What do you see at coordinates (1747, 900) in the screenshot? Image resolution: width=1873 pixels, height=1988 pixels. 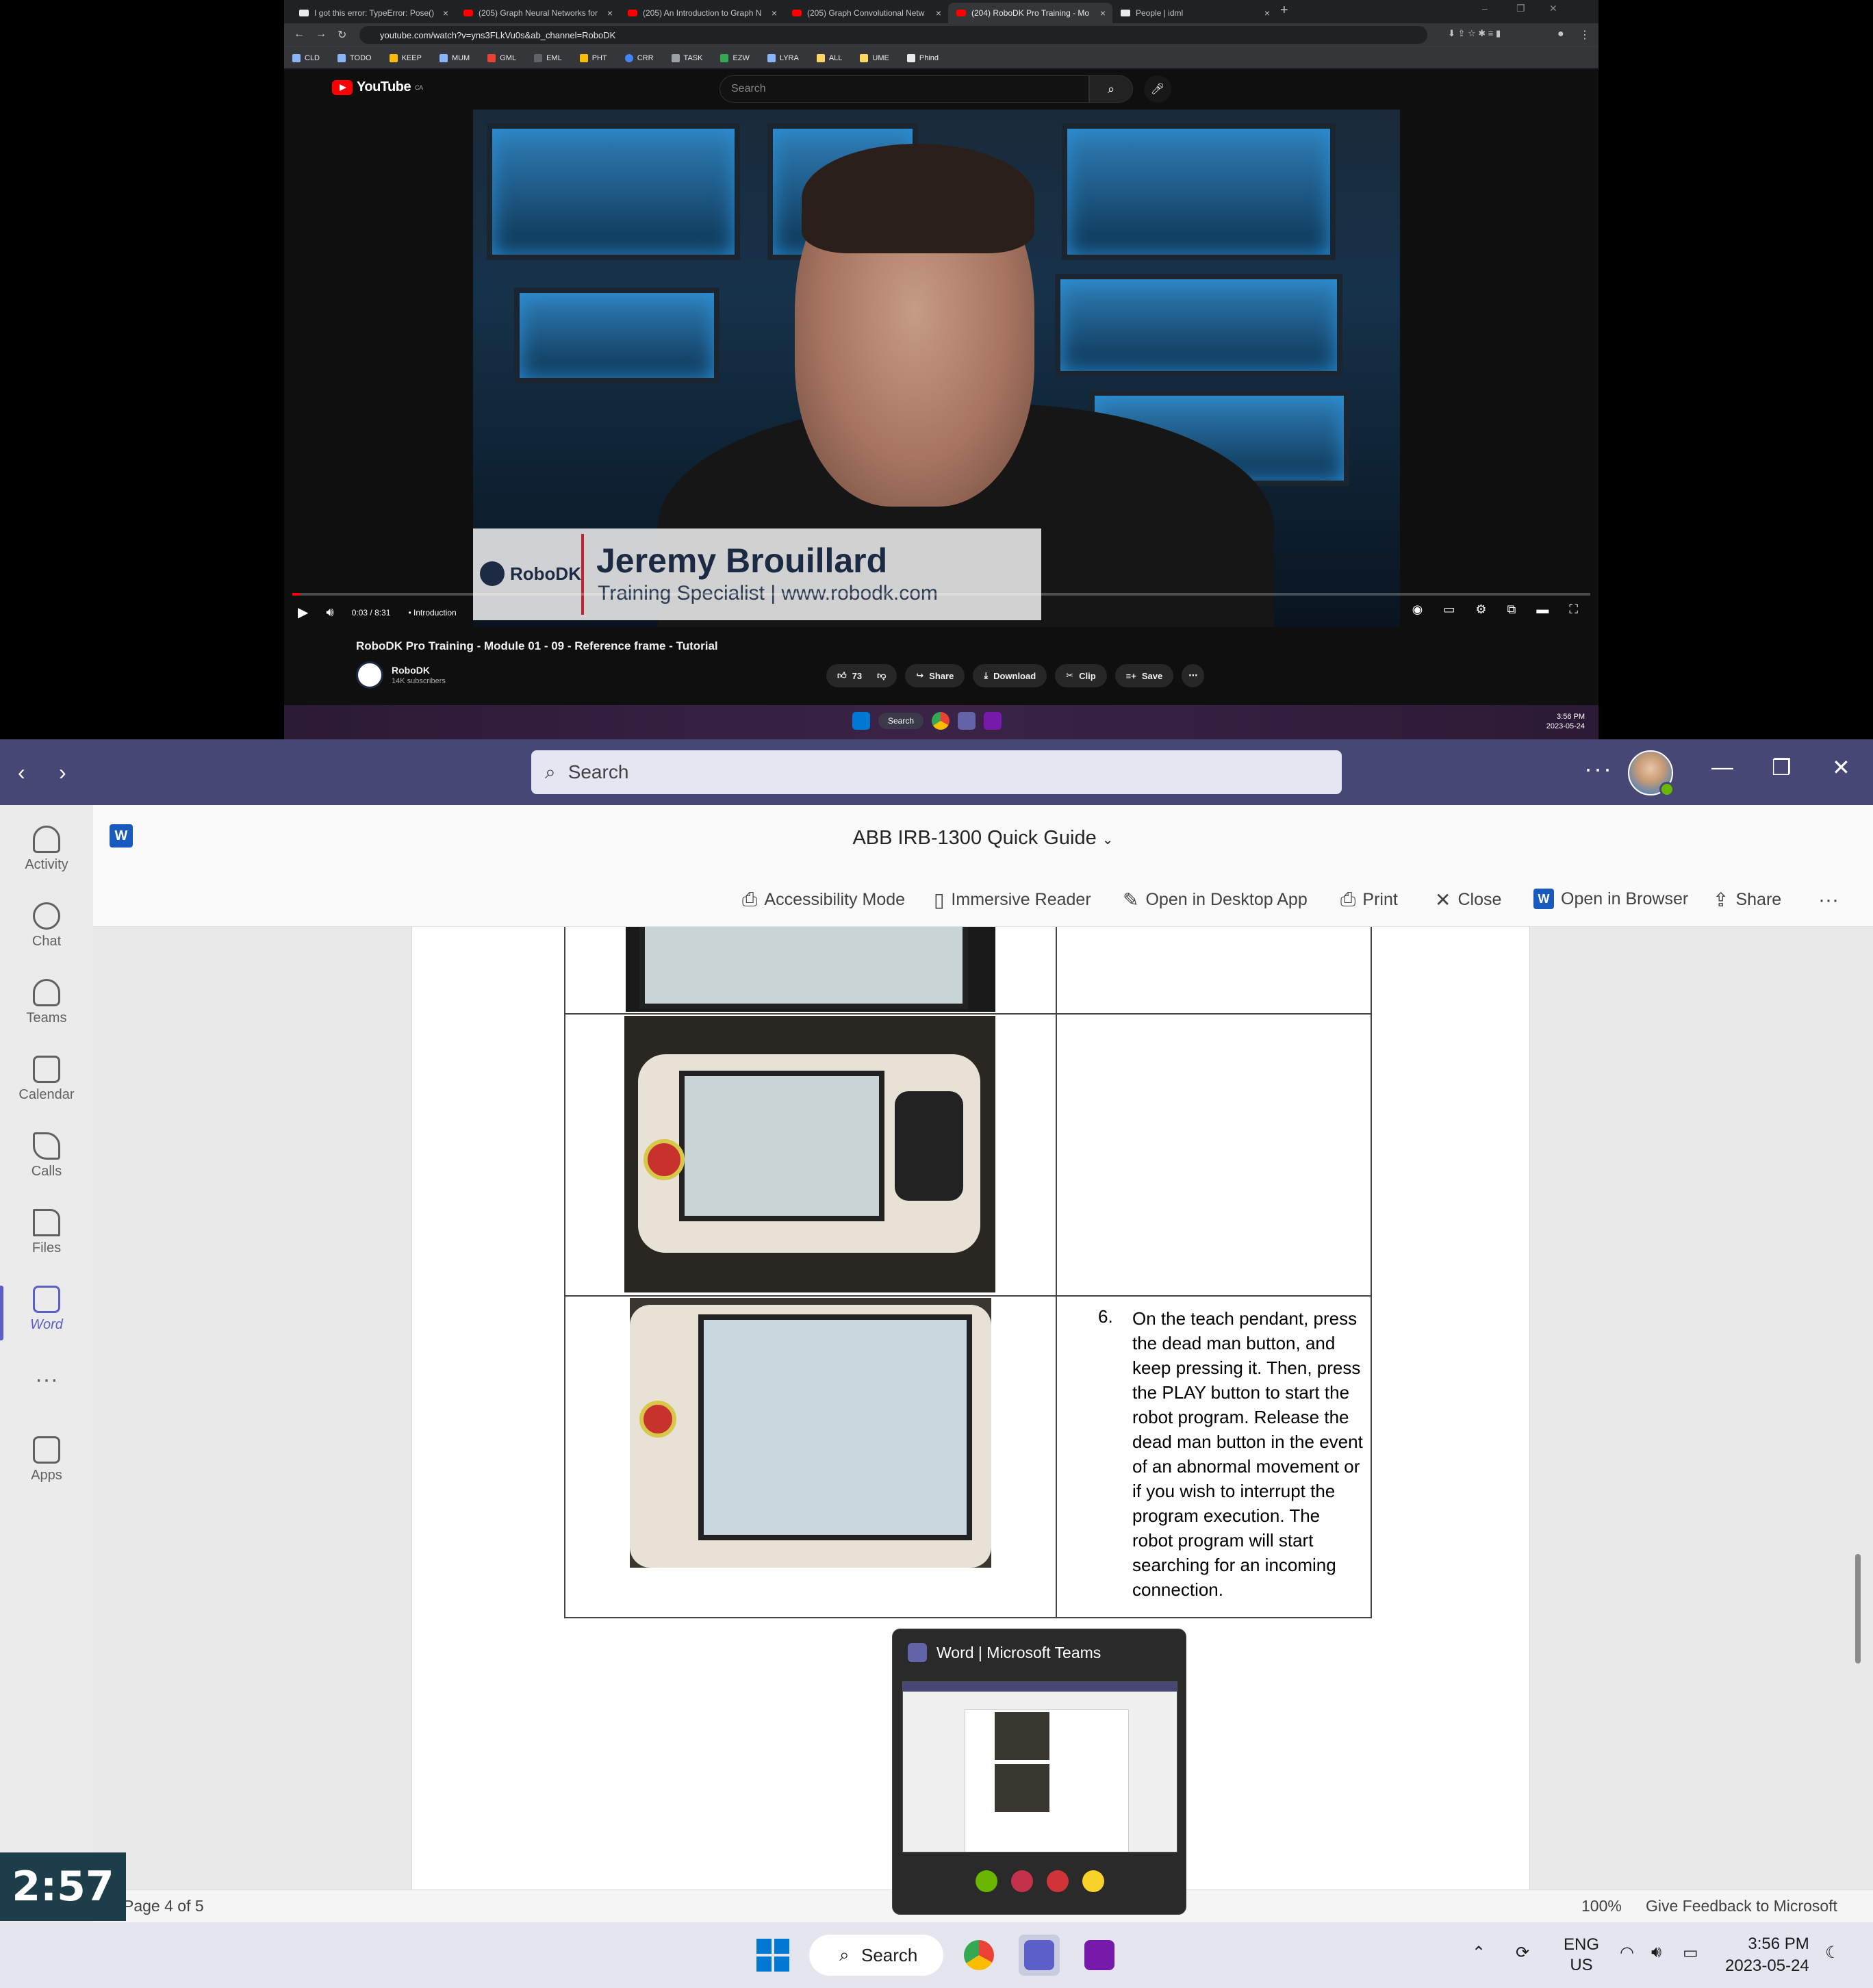 I see `share-button: ⇪ Share` at bounding box center [1747, 900].